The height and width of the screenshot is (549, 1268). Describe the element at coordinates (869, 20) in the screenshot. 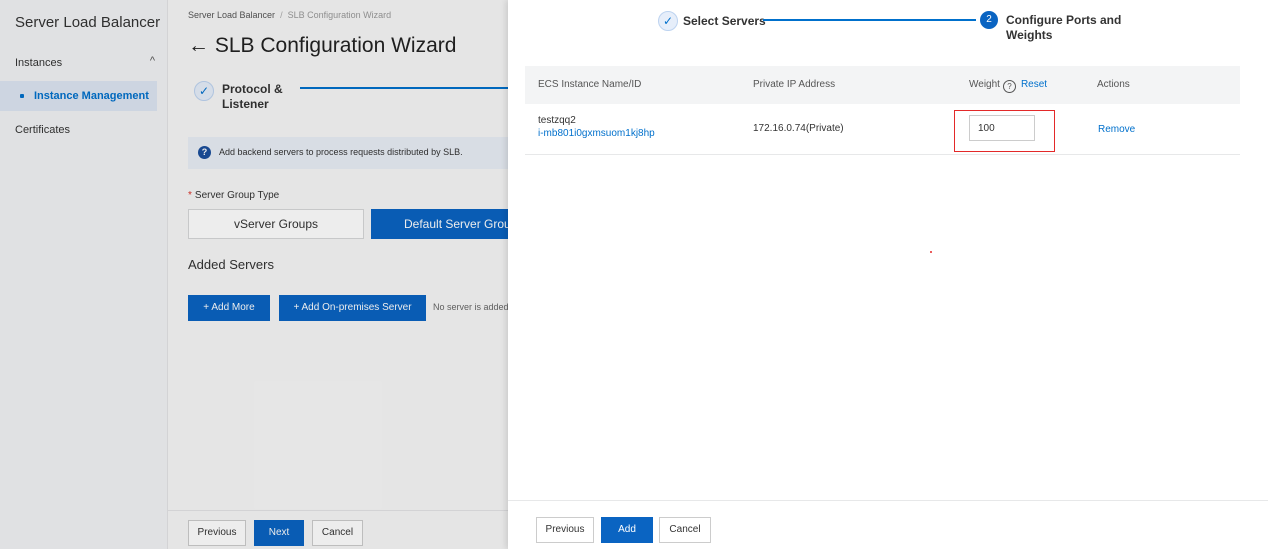

I see `step-connector` at that location.